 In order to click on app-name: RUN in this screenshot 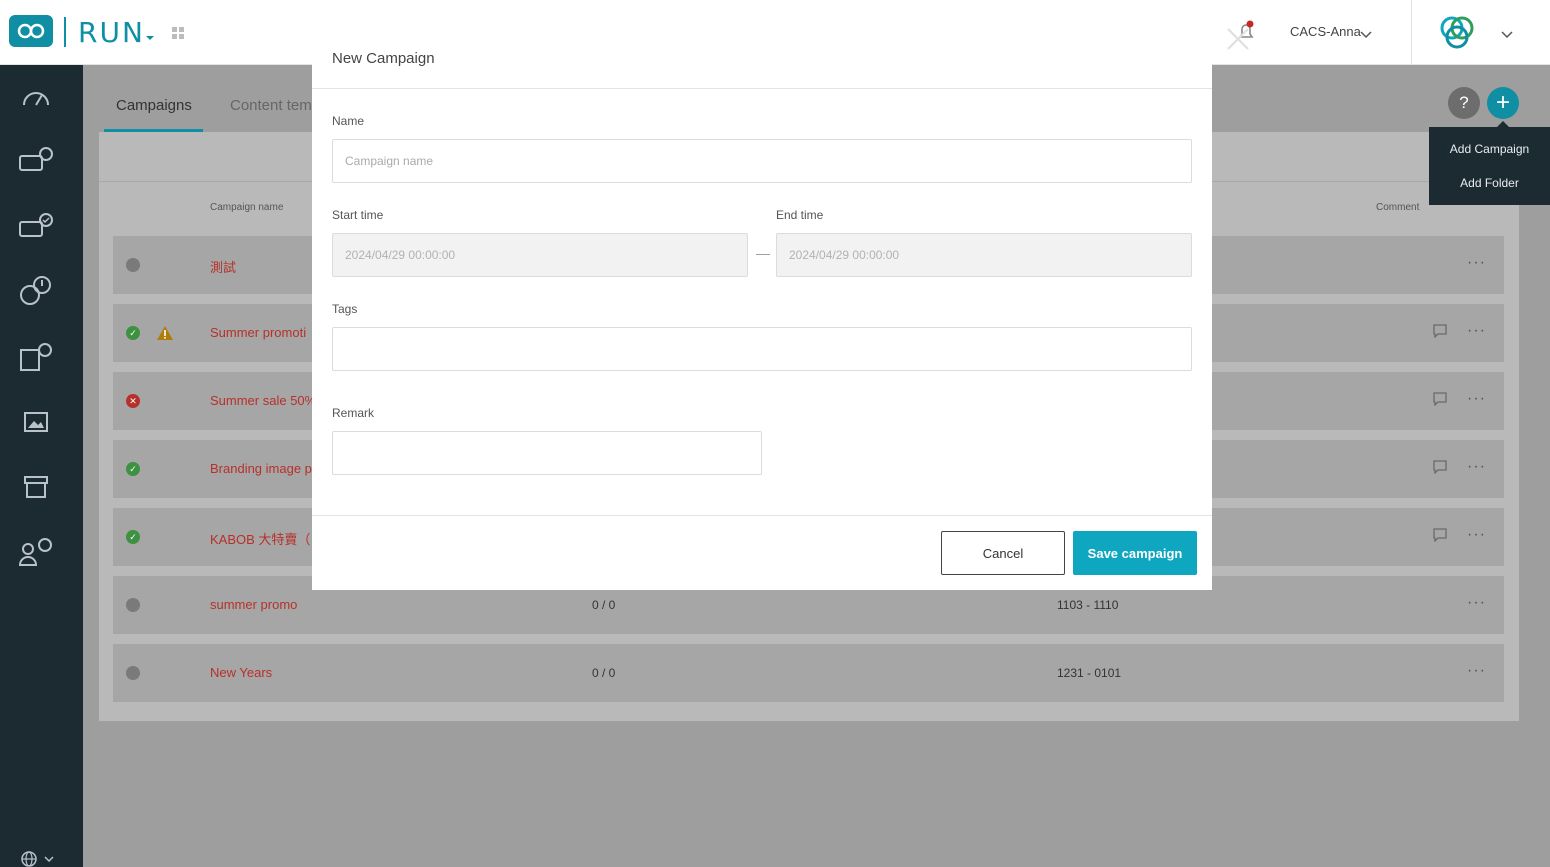, I will do `click(111, 32)`.